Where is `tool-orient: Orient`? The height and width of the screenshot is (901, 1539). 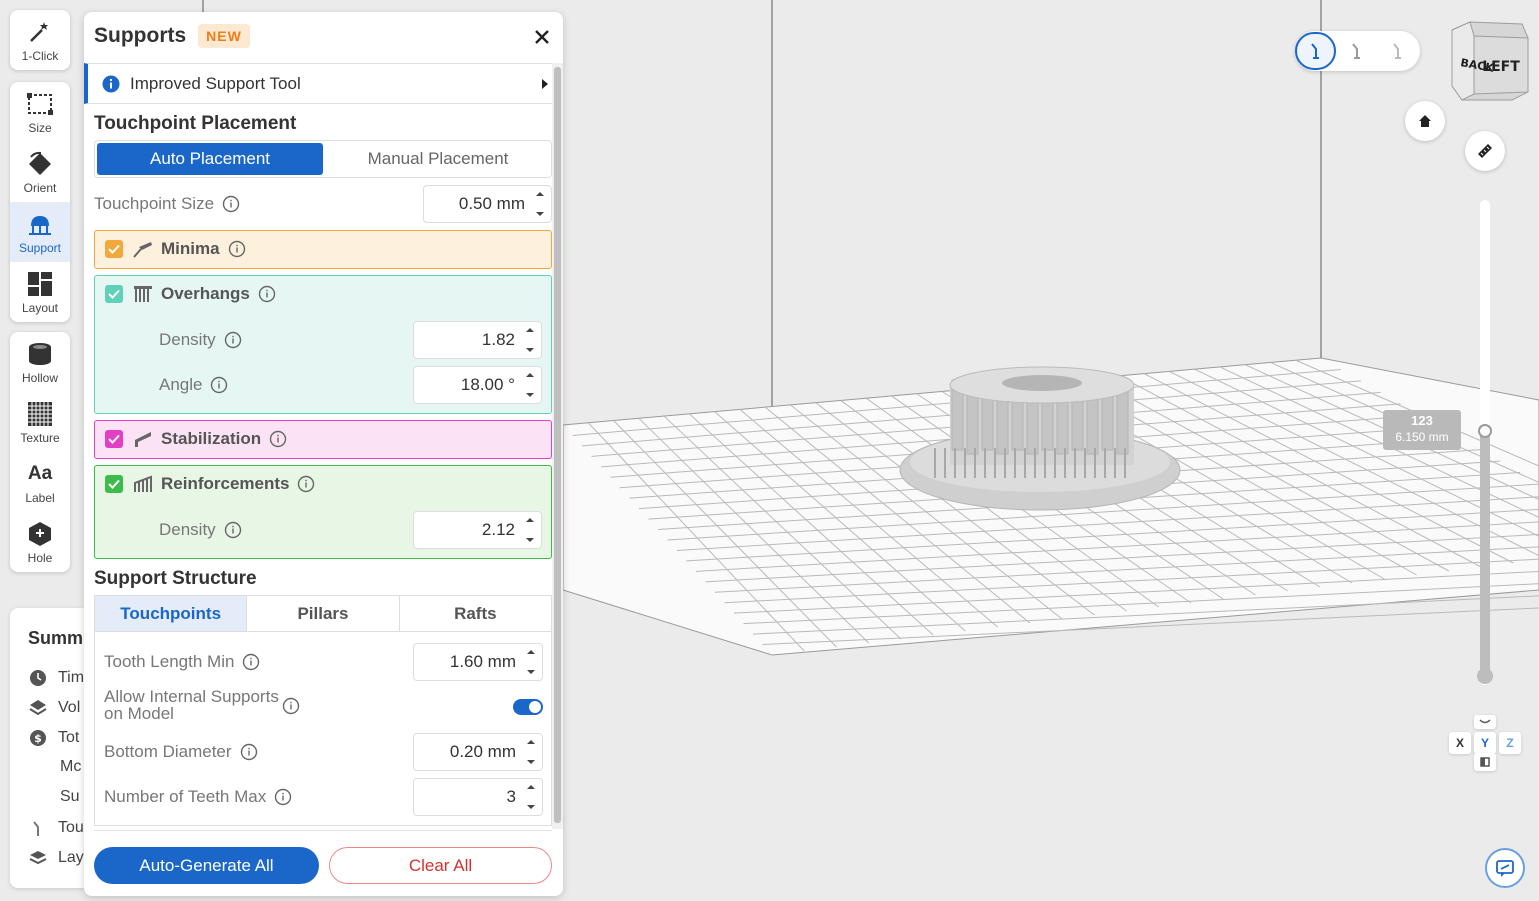
tool-orient: Orient is located at coordinates (40, 172).